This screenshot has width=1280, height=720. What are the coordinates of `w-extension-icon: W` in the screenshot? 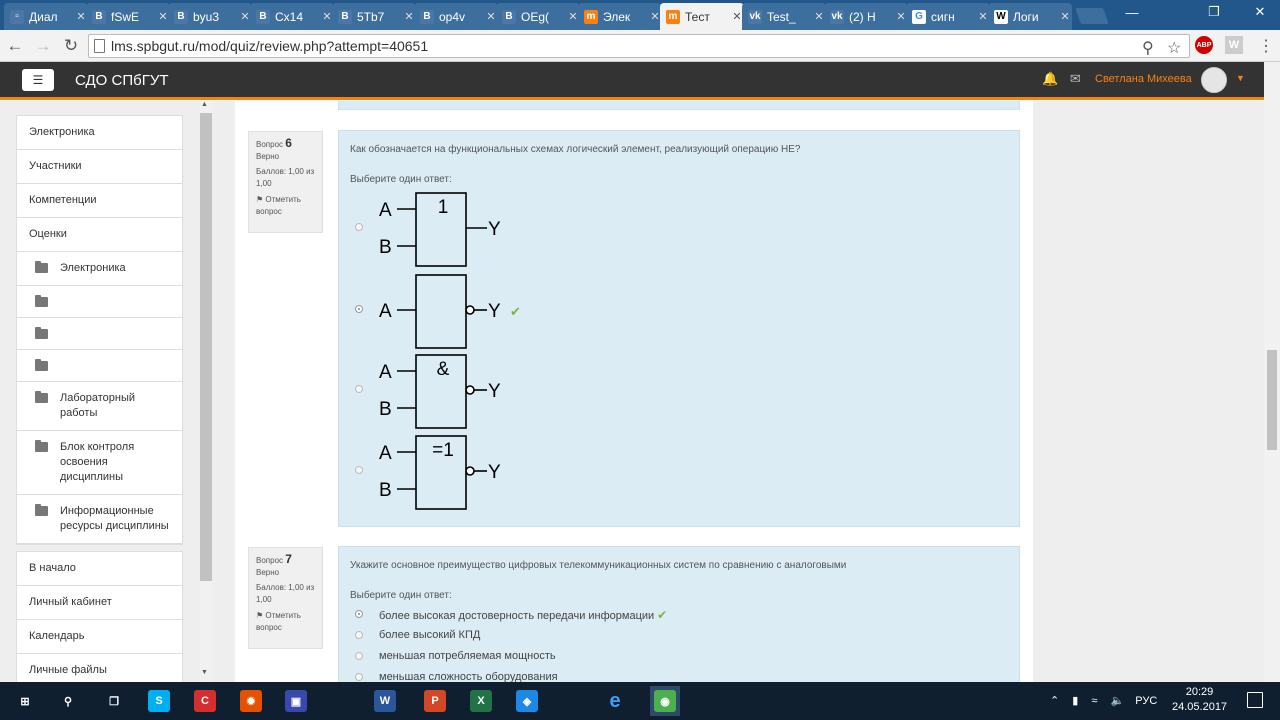 It's located at (1234, 45).